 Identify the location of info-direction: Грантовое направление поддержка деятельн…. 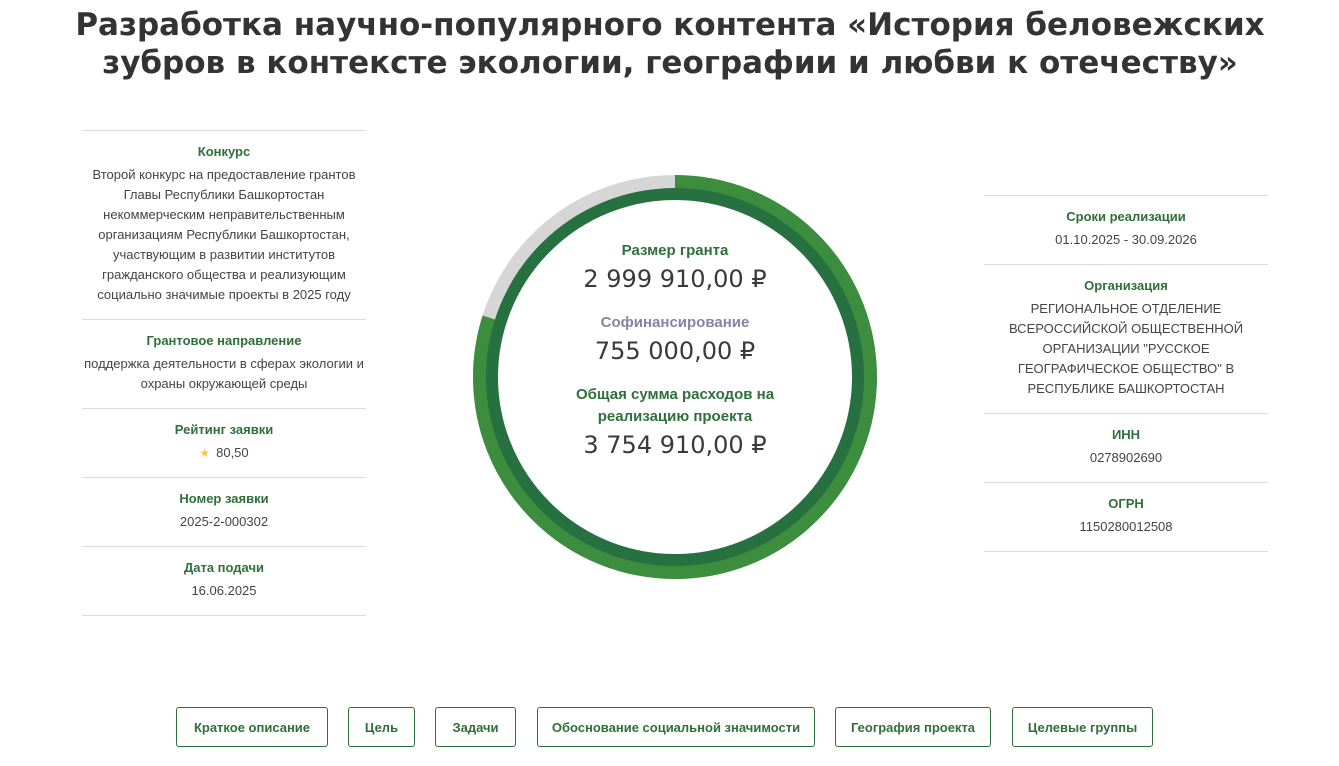
(224, 363).